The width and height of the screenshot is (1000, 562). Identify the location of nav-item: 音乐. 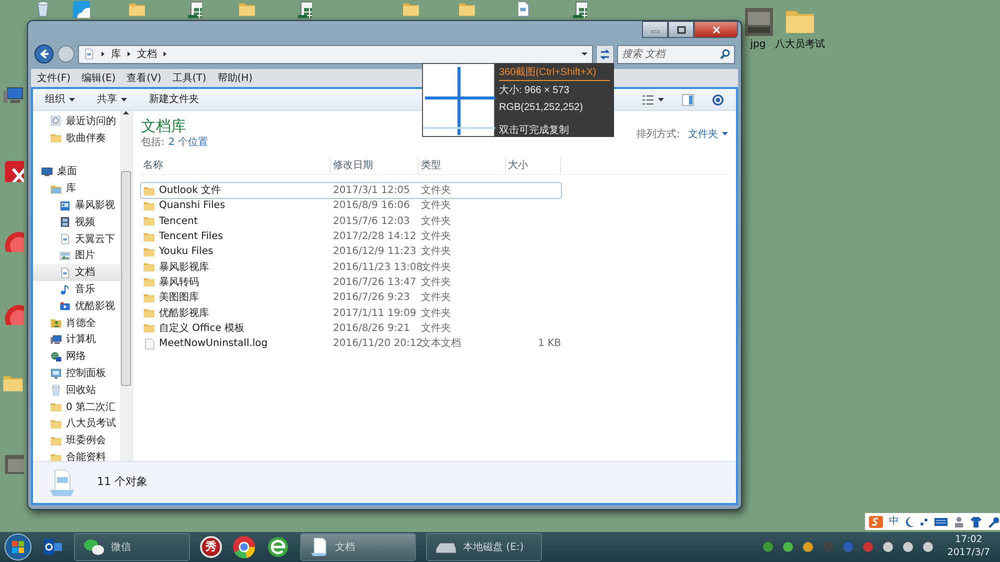
(76, 289).